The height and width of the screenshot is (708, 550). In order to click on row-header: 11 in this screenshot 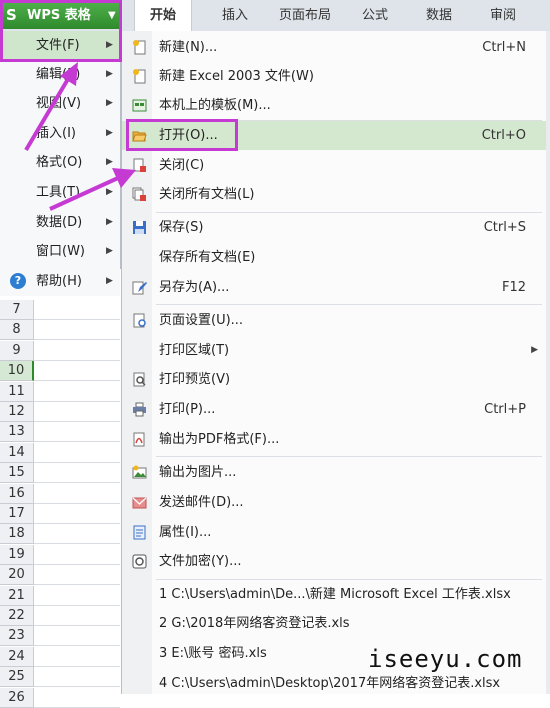, I will do `click(17, 391)`.